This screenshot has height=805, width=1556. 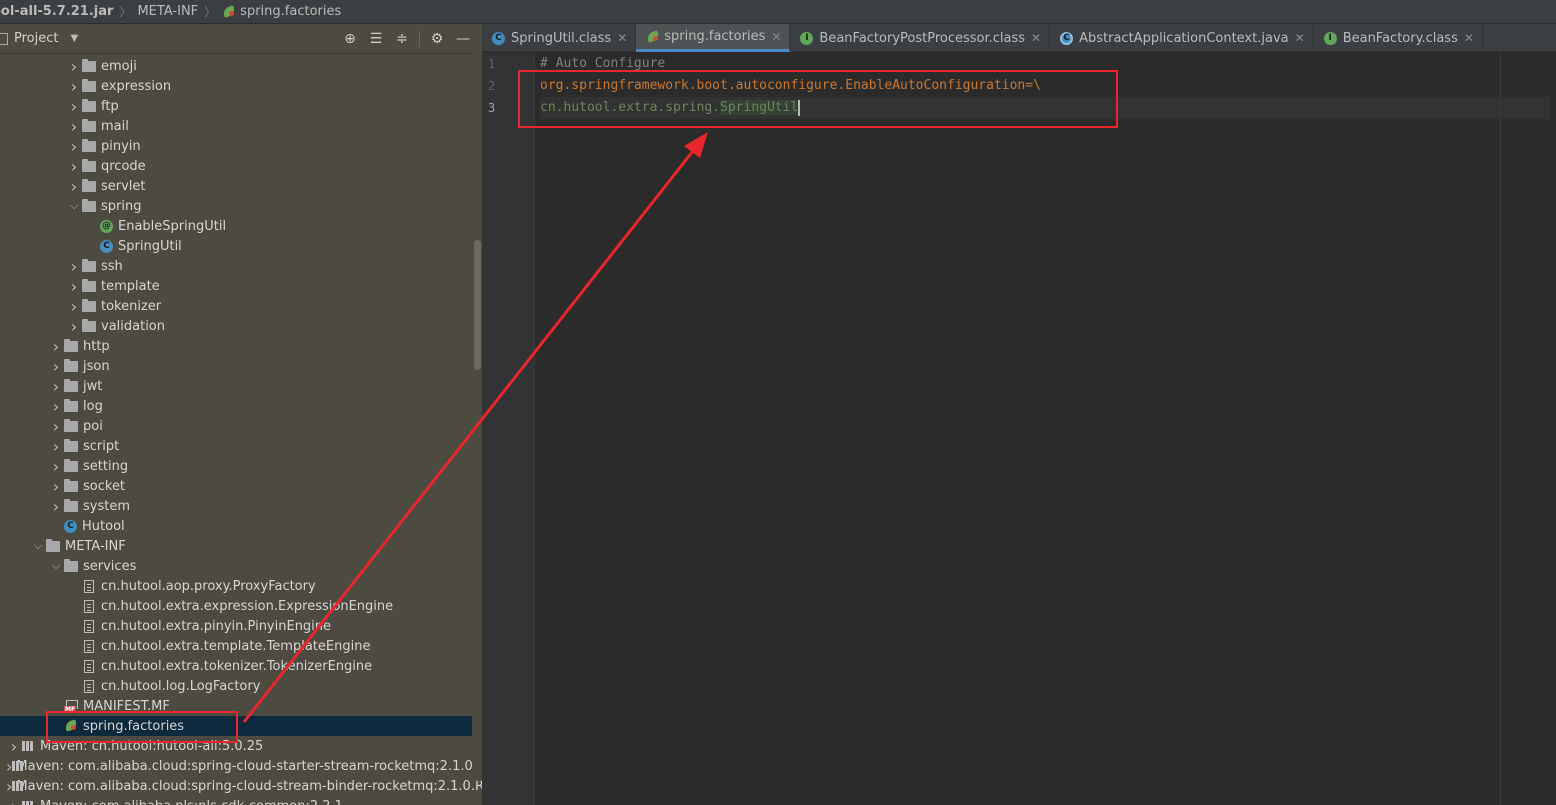 I want to click on tree-row-pinyin: › pinyin, so click(x=236, y=146).